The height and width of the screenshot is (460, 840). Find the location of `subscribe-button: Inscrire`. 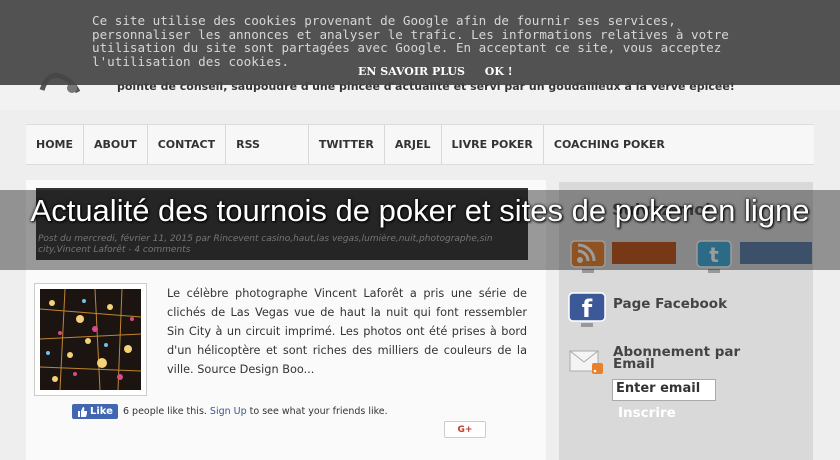

subscribe-button: Inscrire is located at coordinates (647, 416).